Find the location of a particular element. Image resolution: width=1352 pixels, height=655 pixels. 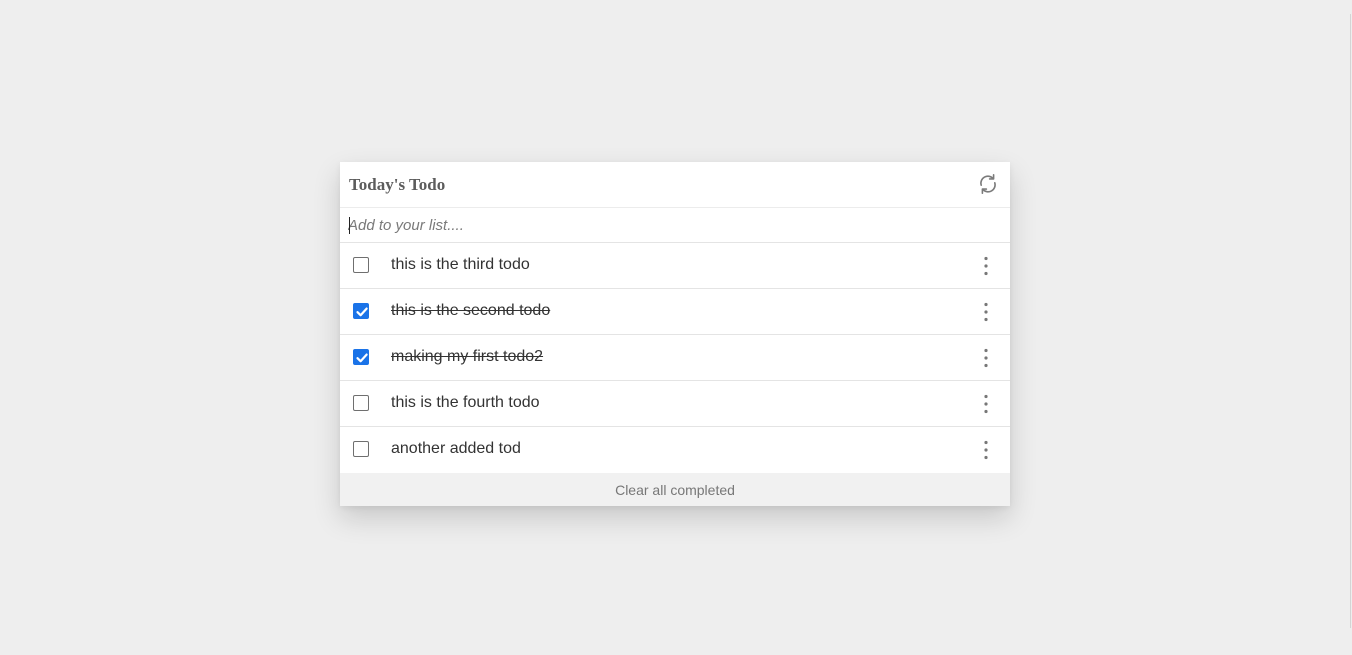

todo-item: making my first todo2 is located at coordinates (675, 358).